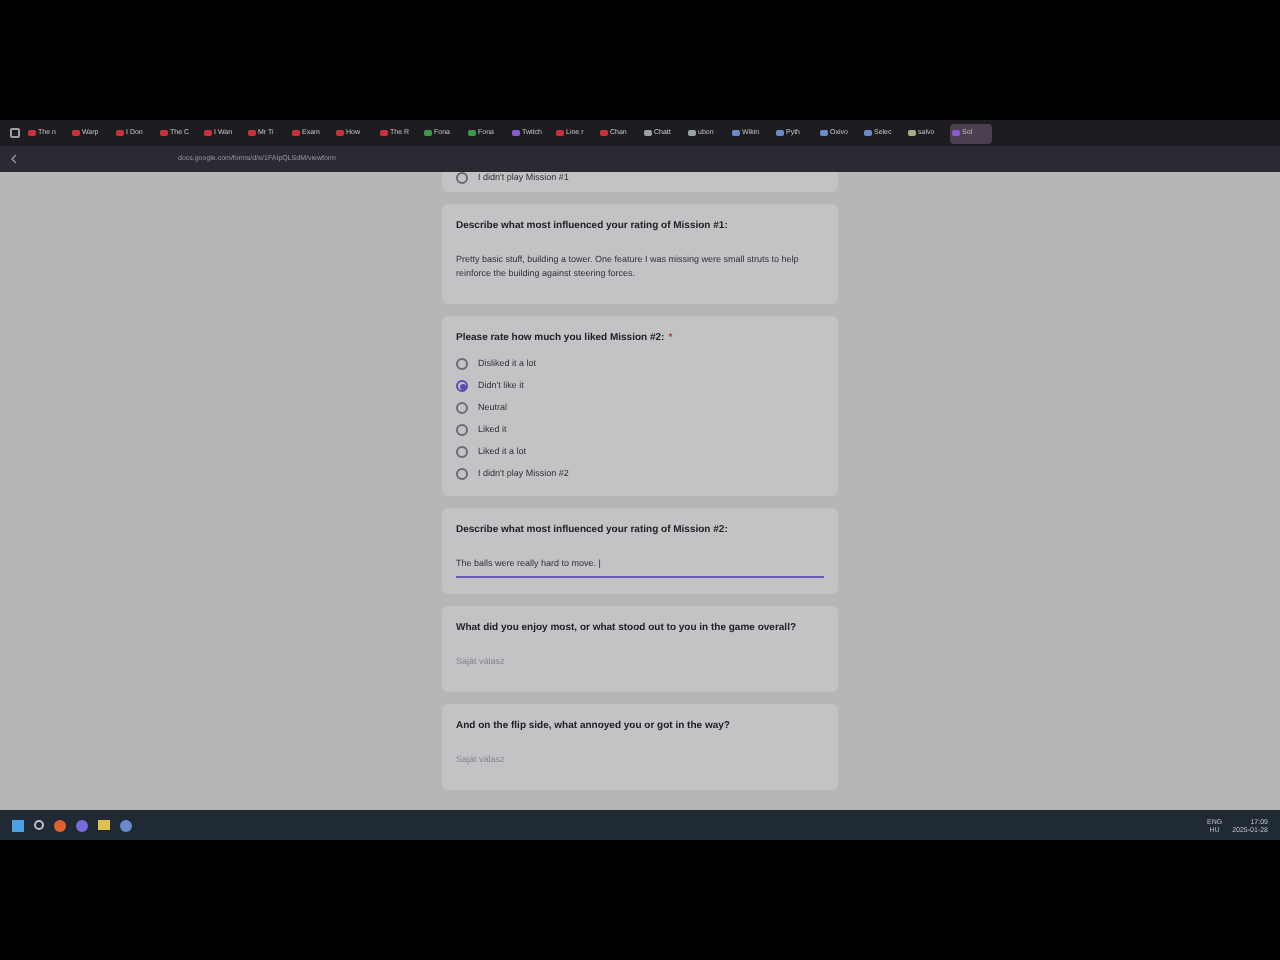  Describe the element at coordinates (39, 825) in the screenshot. I see `search-icon` at that location.